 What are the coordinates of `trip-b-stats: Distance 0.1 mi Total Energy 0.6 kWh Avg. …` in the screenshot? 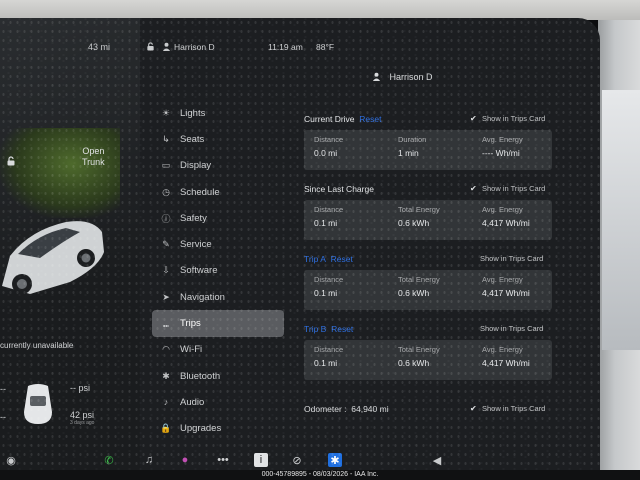 It's located at (428, 360).